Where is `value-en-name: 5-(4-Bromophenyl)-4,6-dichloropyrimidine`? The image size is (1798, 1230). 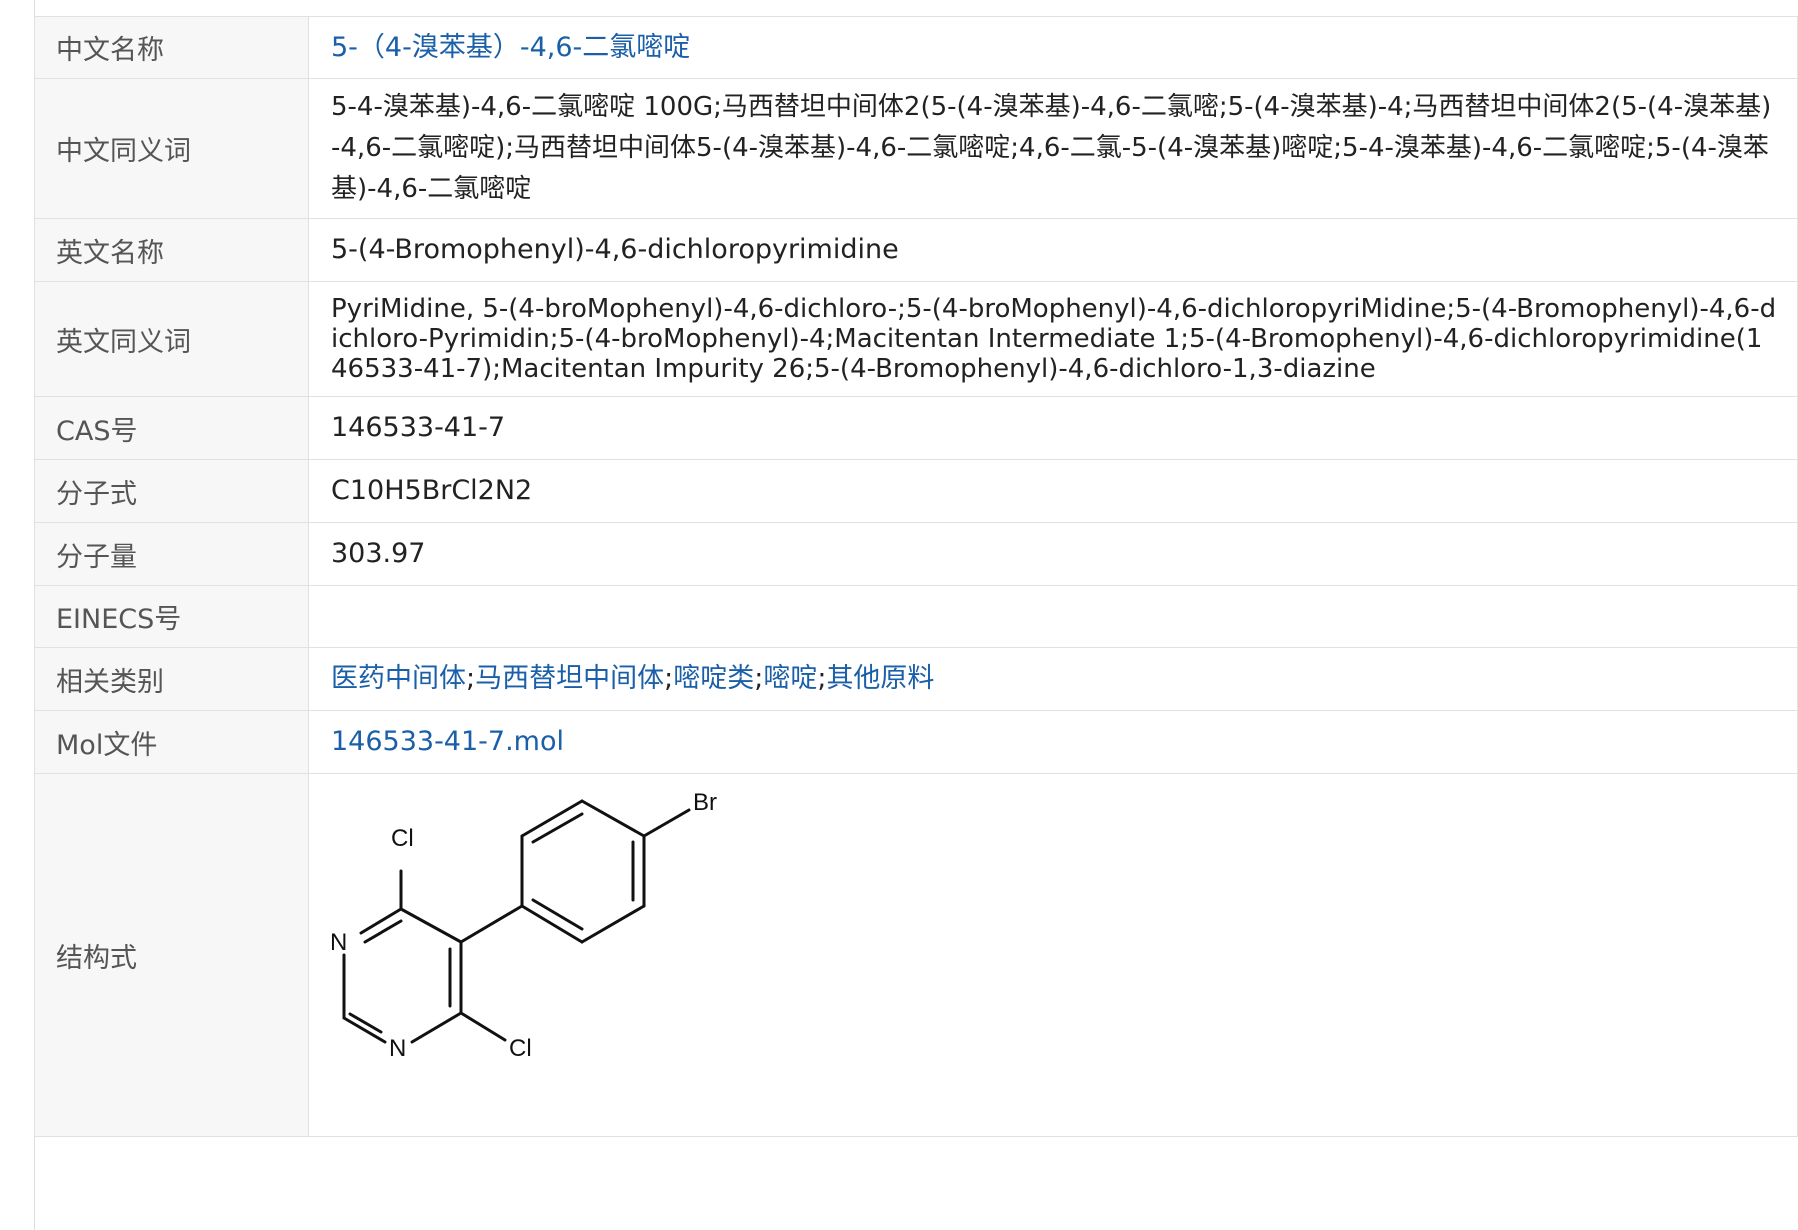
value-en-name: 5-(4-Bromophenyl)-4,6-dichloropyrimidine is located at coordinates (1053, 250).